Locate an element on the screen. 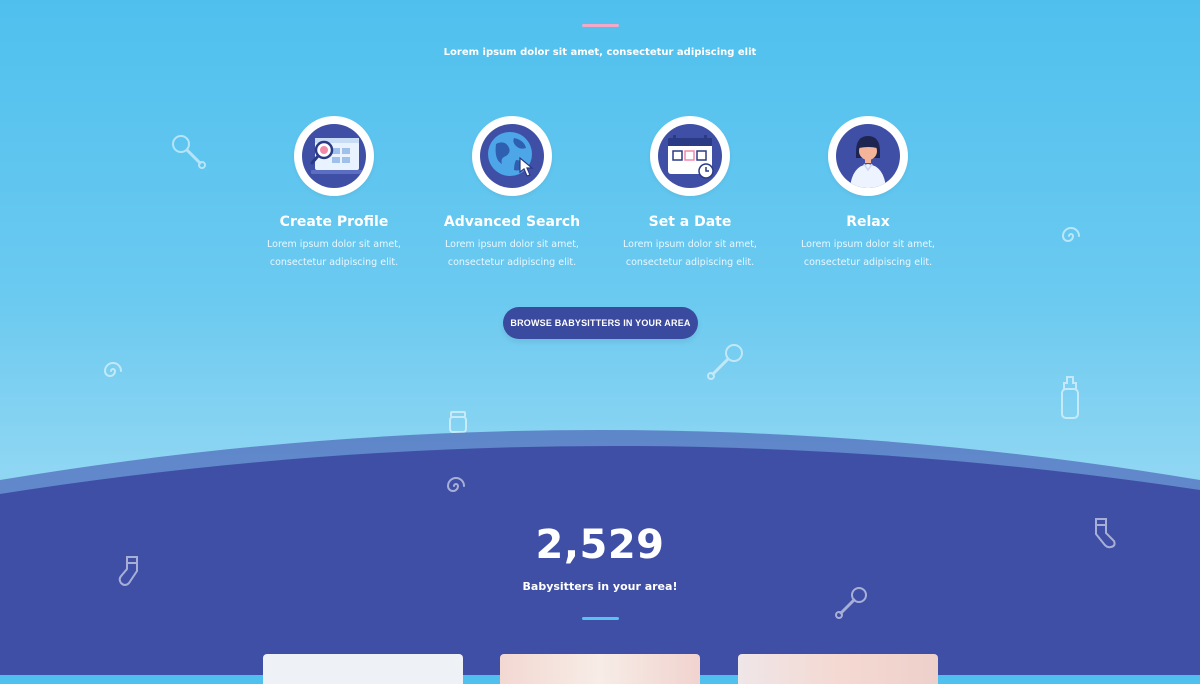  step-title: Relax is located at coordinates (868, 222).